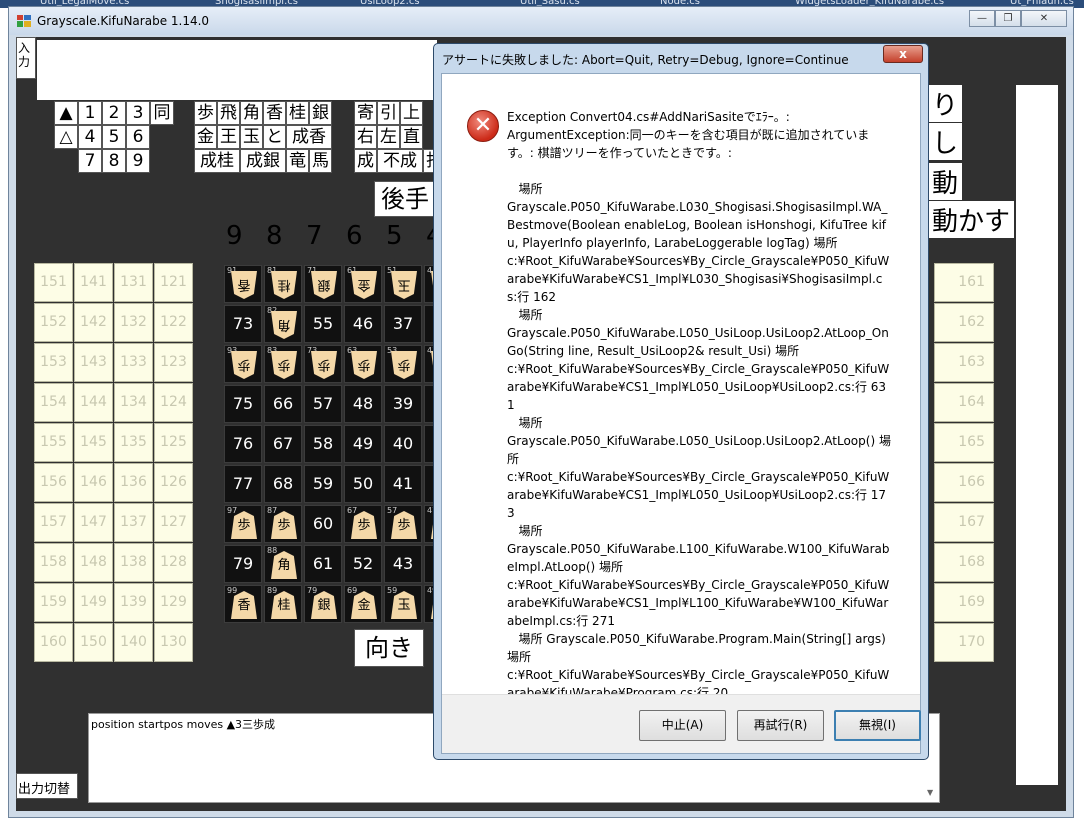 The width and height of the screenshot is (1084, 825). What do you see at coordinates (93, 362) in the screenshot?
I see `hand-cell: 143` at bounding box center [93, 362].